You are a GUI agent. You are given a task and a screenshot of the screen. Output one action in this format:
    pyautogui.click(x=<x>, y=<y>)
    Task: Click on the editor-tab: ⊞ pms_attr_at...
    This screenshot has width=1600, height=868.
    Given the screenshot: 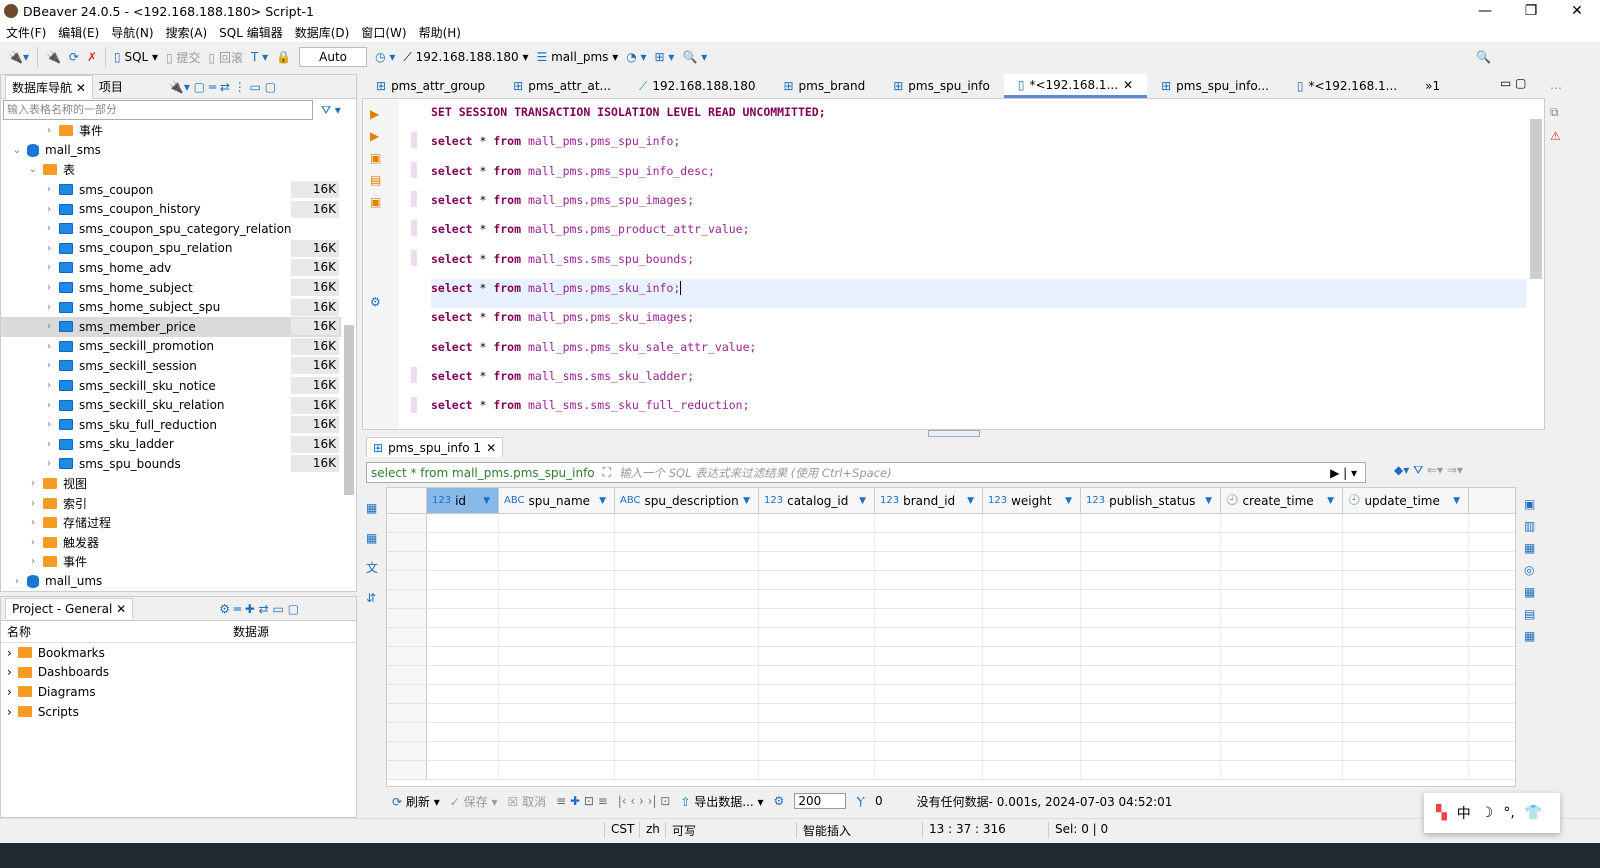 What is the action you would take?
    pyautogui.click(x=562, y=86)
    